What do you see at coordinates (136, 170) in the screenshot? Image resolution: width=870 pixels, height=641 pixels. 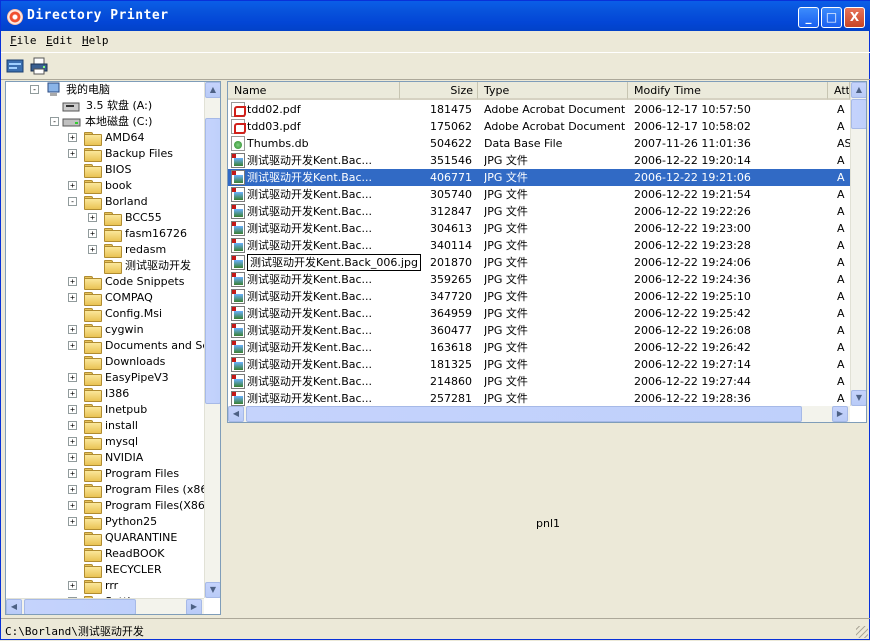 I see `tree-node-folder: BIOS` at bounding box center [136, 170].